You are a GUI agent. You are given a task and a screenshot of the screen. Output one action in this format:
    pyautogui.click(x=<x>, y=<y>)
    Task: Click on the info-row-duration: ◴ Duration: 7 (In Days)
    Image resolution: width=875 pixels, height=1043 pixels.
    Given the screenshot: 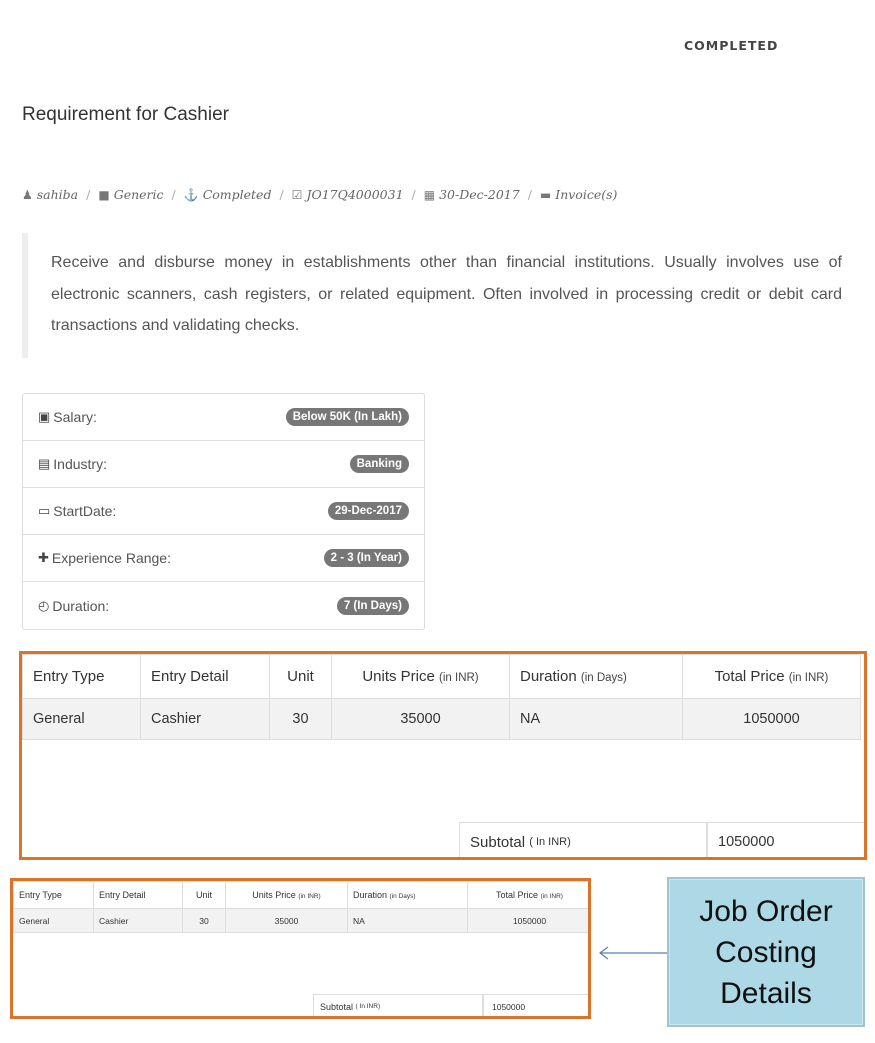 What is the action you would take?
    pyautogui.click(x=223, y=605)
    